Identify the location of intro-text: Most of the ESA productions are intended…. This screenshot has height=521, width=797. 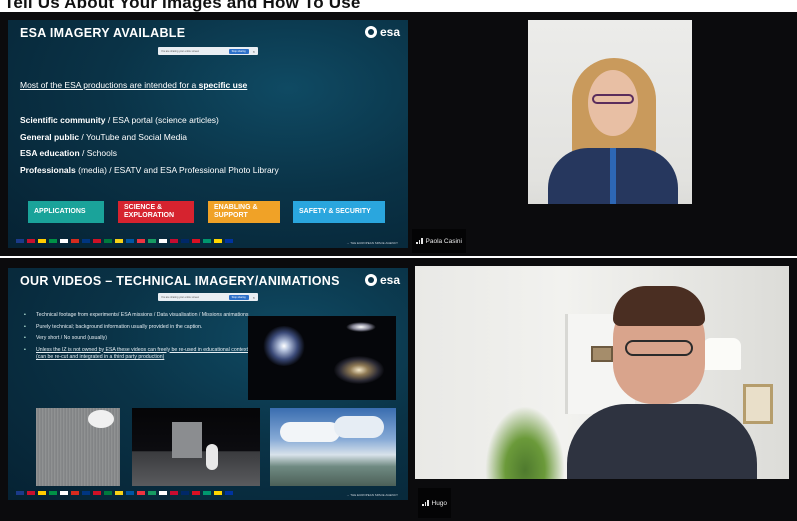
(134, 85).